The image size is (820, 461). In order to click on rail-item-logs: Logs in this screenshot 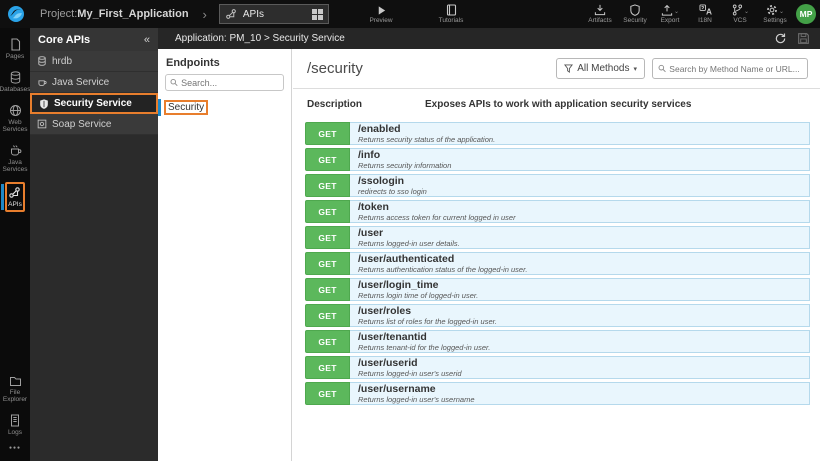, I will do `click(15, 425)`.